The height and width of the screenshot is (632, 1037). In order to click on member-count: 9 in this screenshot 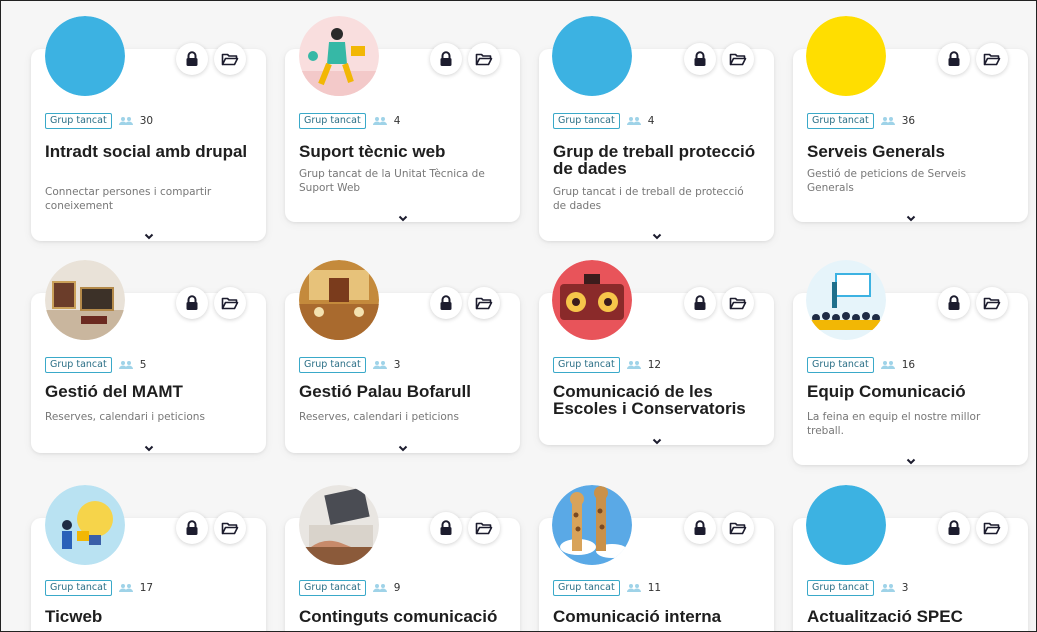, I will do `click(397, 588)`.